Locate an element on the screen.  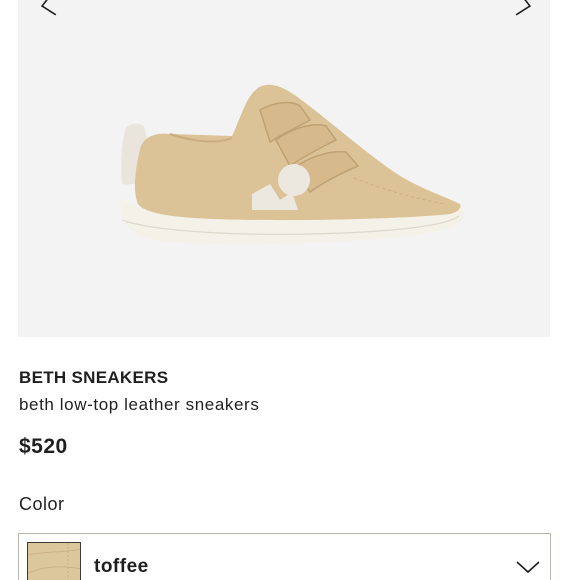
color-swatch is located at coordinates (54, 561).